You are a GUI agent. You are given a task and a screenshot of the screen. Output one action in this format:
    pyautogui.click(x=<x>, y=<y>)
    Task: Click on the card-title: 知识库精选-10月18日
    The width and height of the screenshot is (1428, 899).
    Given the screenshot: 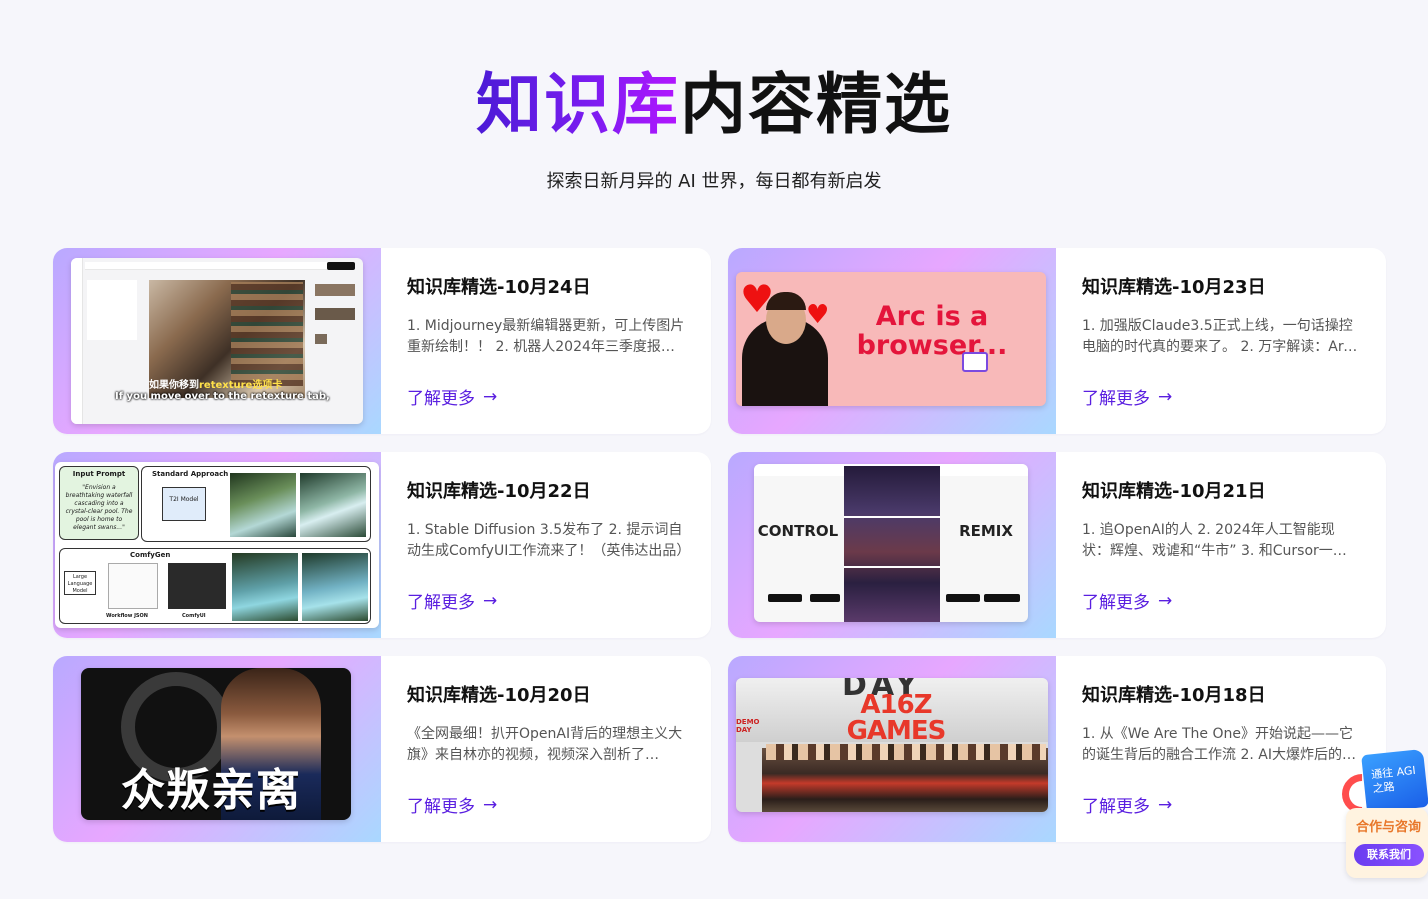 What is the action you would take?
    pyautogui.click(x=1221, y=696)
    